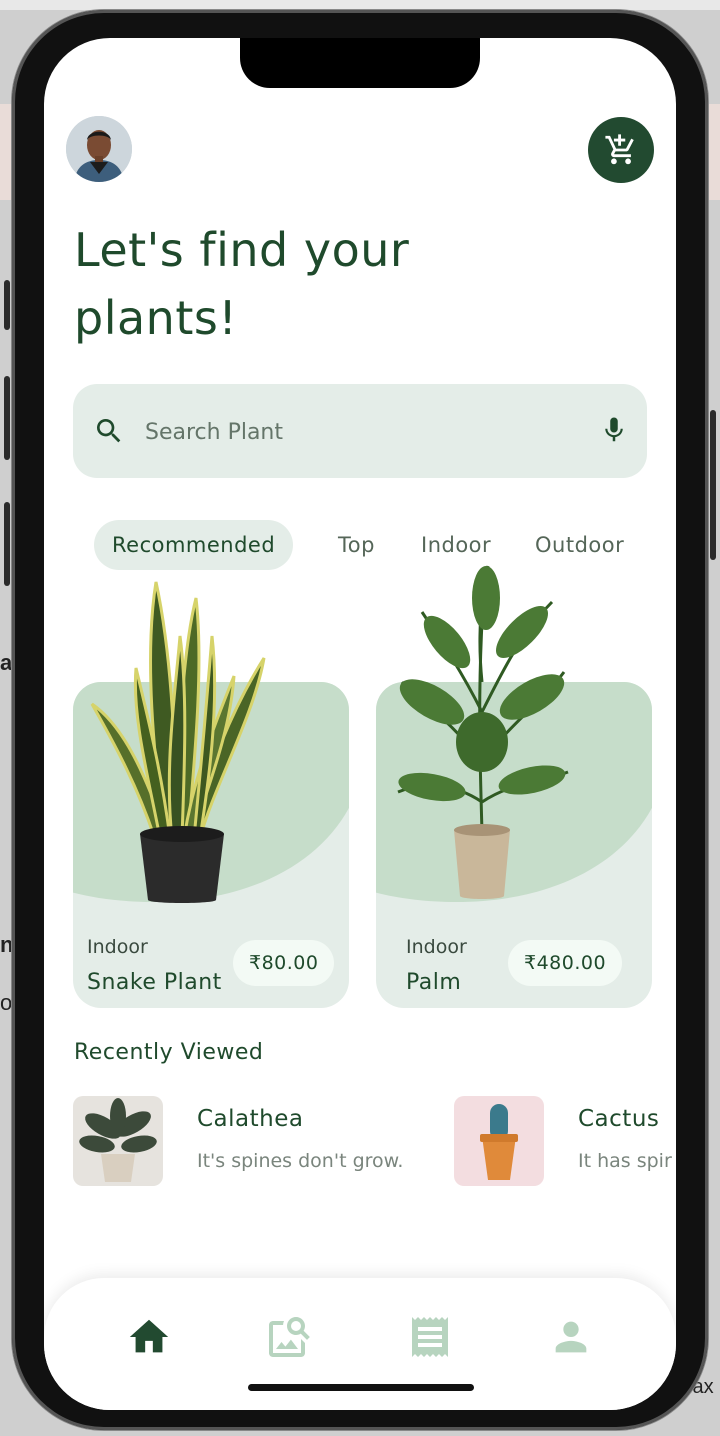 Image resolution: width=720 pixels, height=1436 pixels. Describe the element at coordinates (356, 545) in the screenshot. I see `tab-top: Top` at that location.